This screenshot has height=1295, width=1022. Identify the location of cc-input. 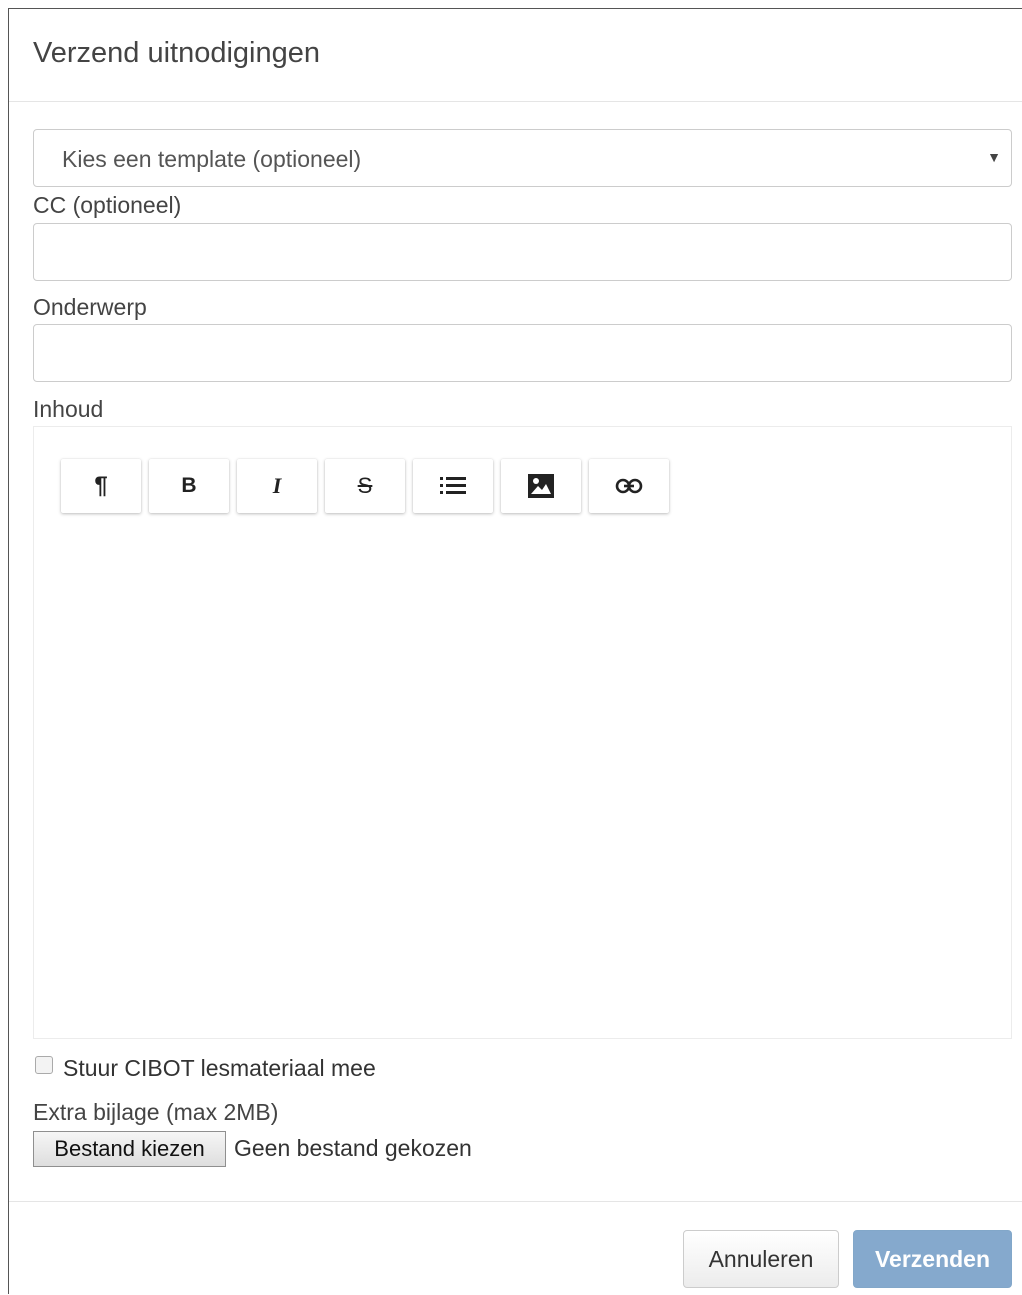
(522, 252).